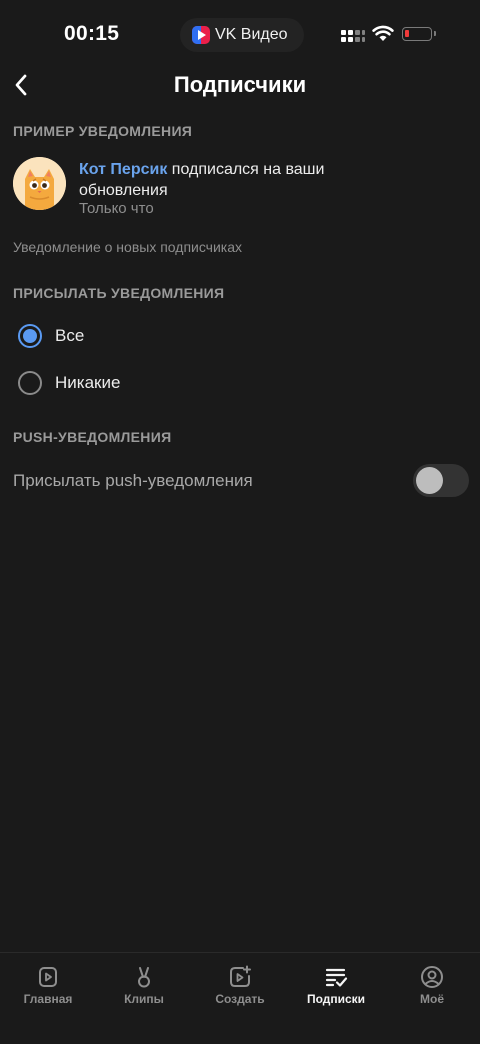 This screenshot has height=1044, width=480. What do you see at coordinates (419, 34) in the screenshot?
I see `battery-icon` at bounding box center [419, 34].